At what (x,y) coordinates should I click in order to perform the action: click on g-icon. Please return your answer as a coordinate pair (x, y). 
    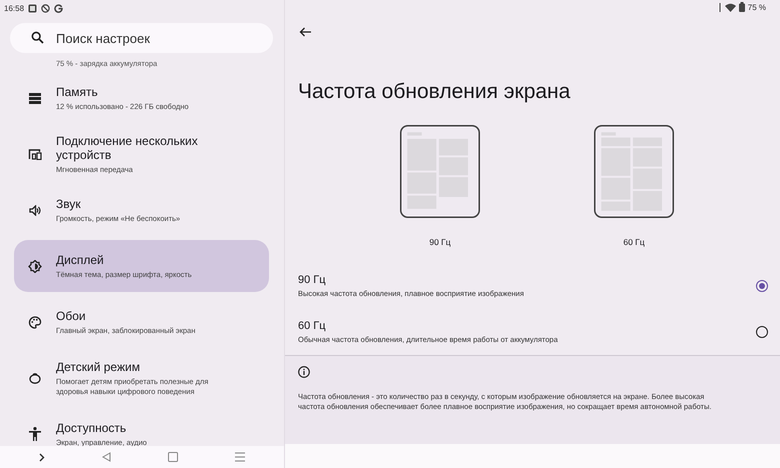
    Looking at the image, I should click on (59, 8).